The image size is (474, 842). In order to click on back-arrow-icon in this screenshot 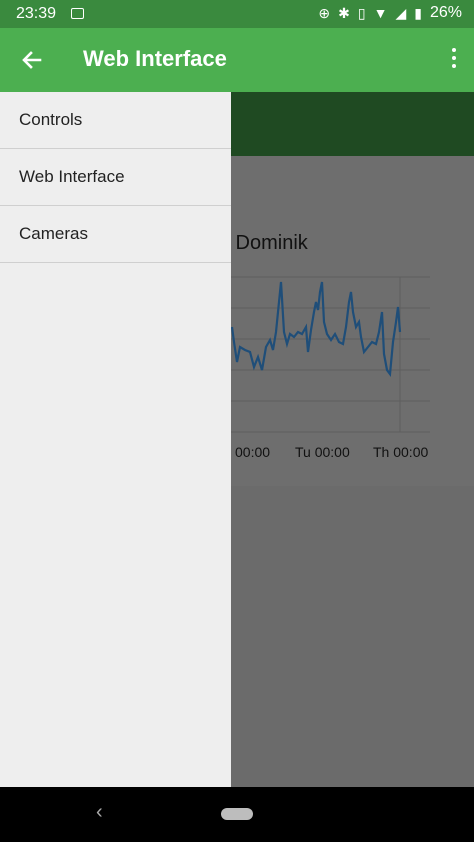, I will do `click(32, 60)`.